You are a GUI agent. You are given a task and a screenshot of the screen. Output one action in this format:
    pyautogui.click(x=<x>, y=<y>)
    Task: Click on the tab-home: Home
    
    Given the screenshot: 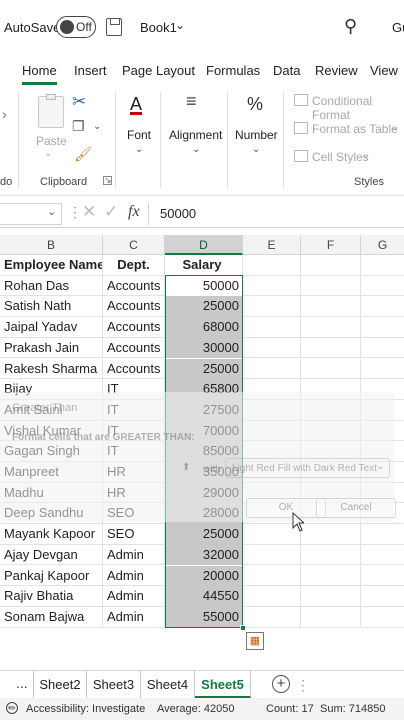 What is the action you would take?
    pyautogui.click(x=39, y=74)
    